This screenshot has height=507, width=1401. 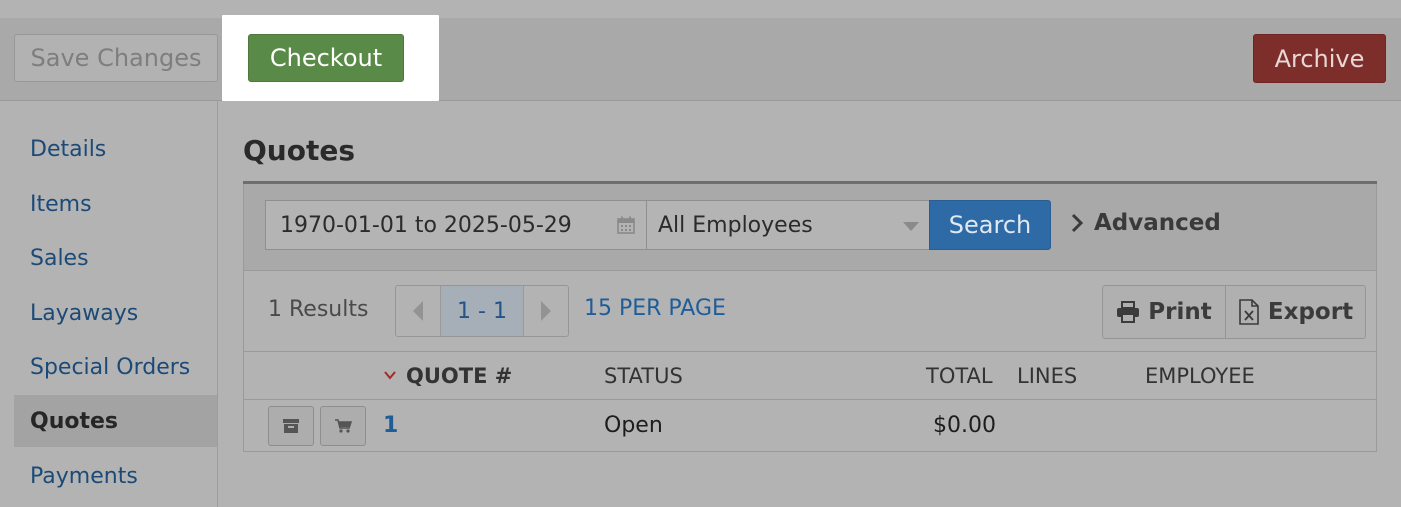 I want to click on per-page-selector: 15 PER PAGE, so click(x=655, y=308).